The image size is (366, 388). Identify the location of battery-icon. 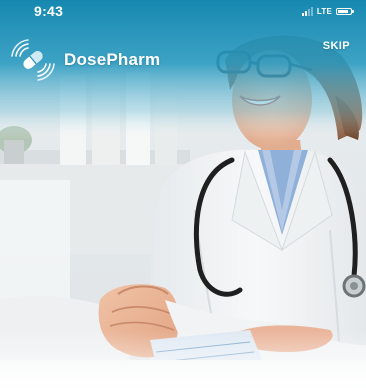
(345, 11).